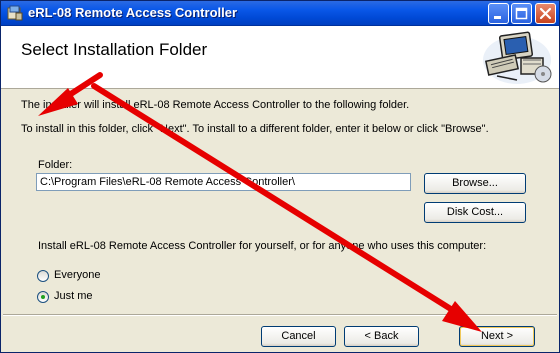 The width and height of the screenshot is (560, 353). Describe the element at coordinates (223, 182) in the screenshot. I see `folder-path-input` at that location.